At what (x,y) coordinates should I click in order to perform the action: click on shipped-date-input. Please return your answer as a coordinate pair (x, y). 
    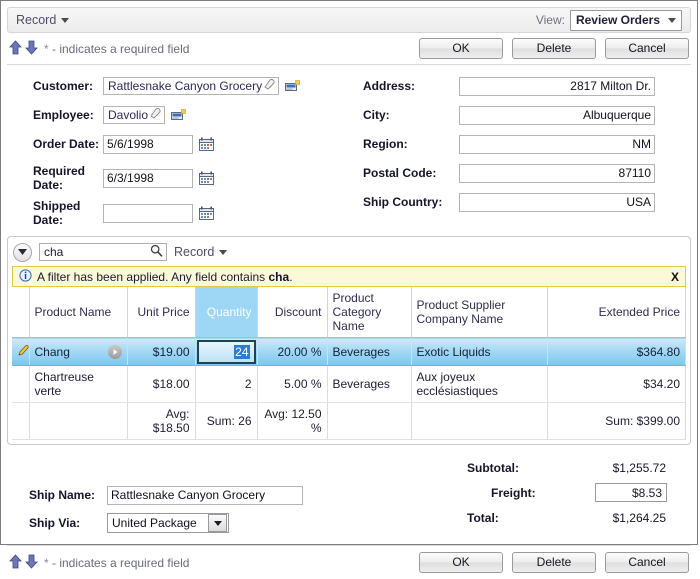
    Looking at the image, I should click on (148, 213).